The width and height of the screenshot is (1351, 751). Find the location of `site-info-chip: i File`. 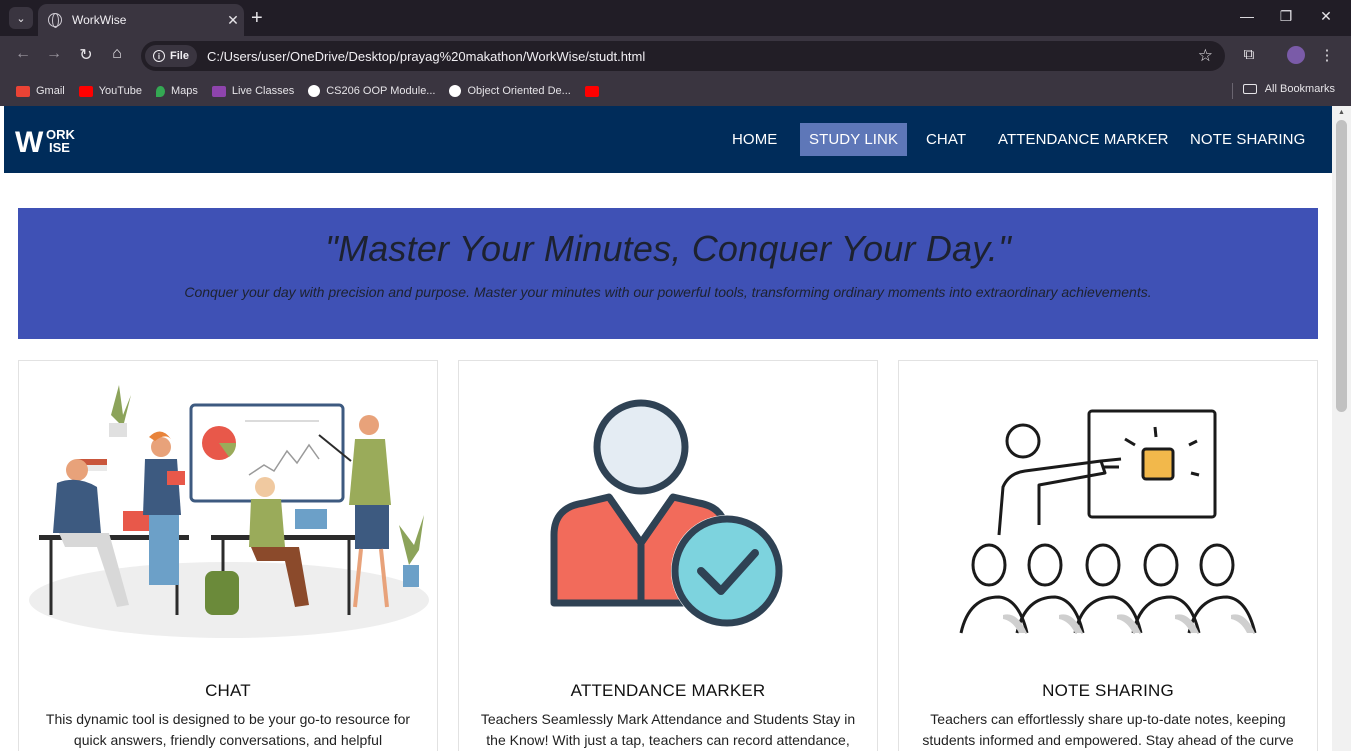

site-info-chip: i File is located at coordinates (171, 56).